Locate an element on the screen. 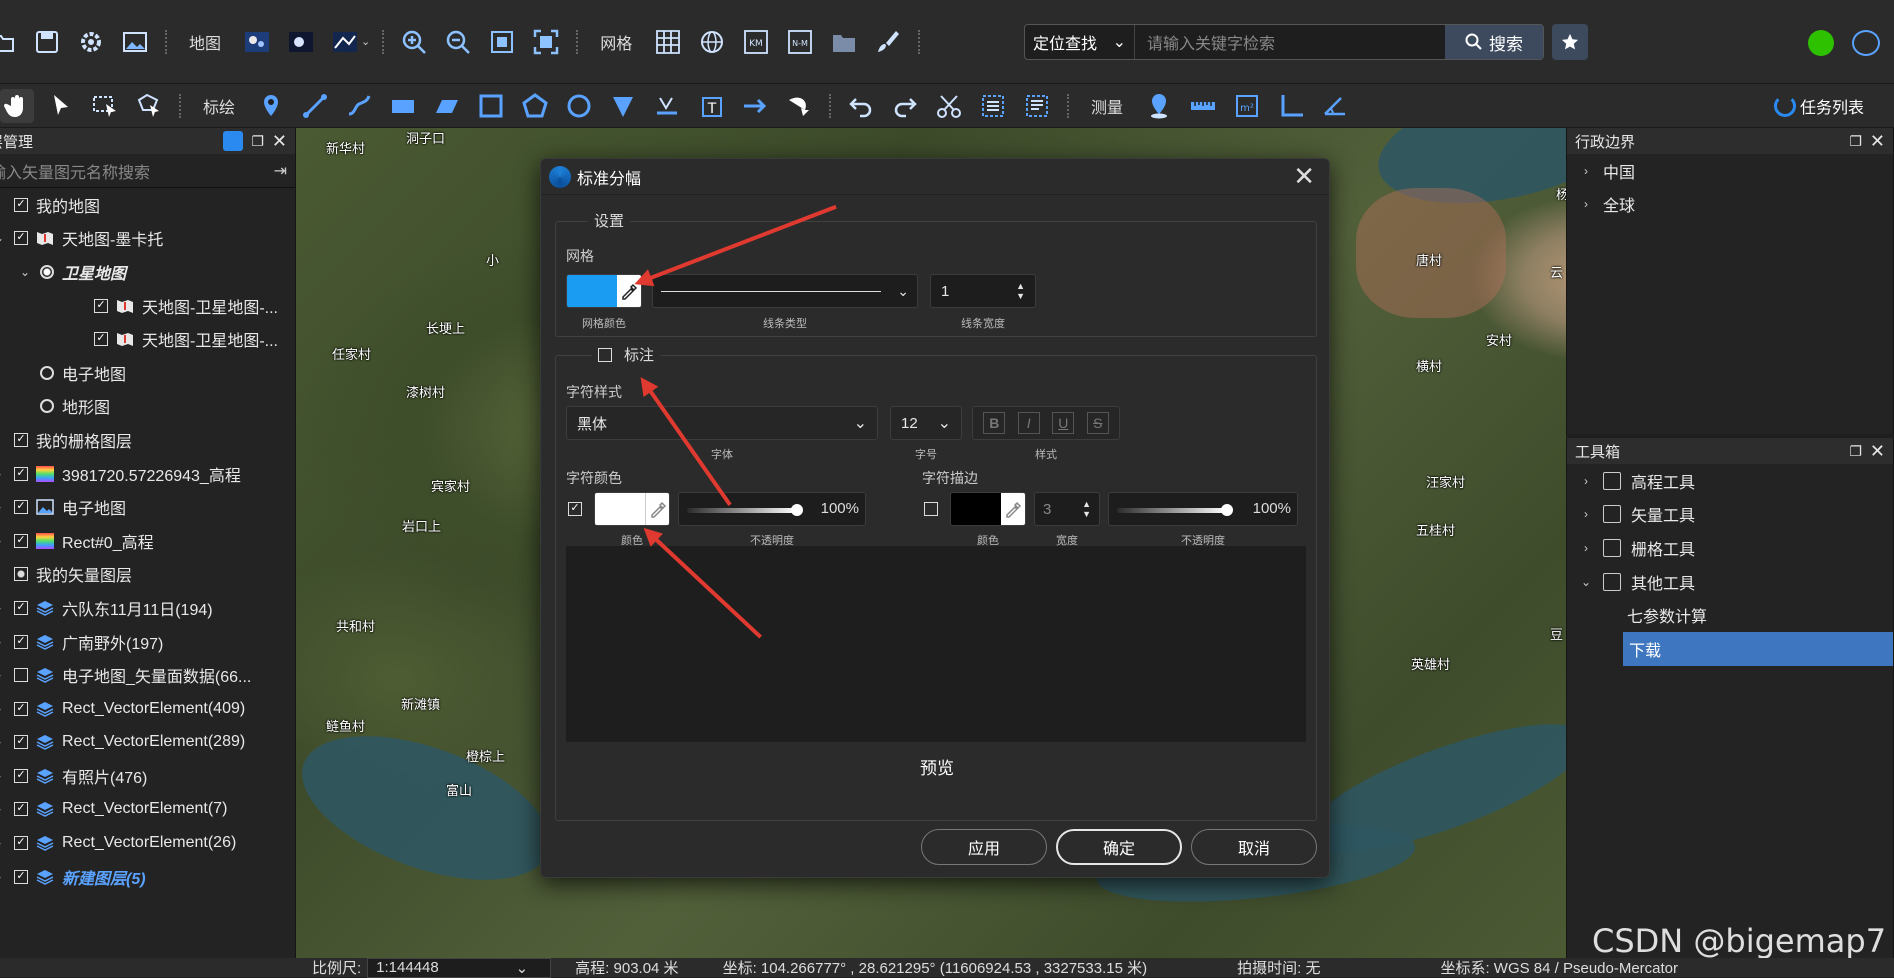 The image size is (1894, 978). select-polygon-icon is located at coordinates (149, 106).